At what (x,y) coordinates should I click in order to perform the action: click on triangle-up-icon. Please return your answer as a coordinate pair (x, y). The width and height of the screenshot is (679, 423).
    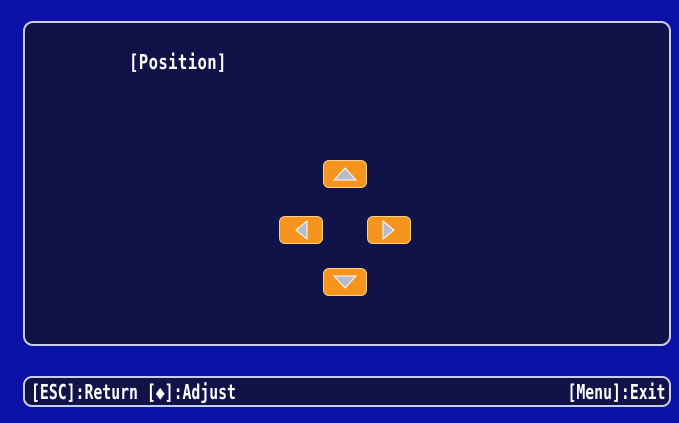
    Looking at the image, I should click on (345, 174).